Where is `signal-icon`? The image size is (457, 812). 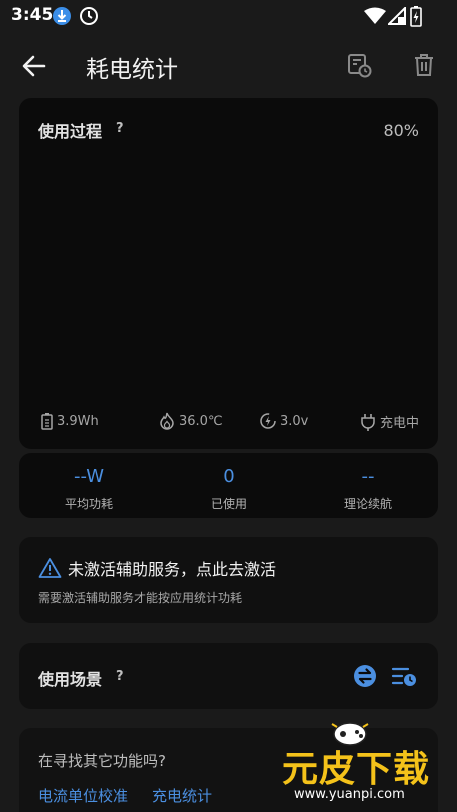 signal-icon is located at coordinates (397, 16).